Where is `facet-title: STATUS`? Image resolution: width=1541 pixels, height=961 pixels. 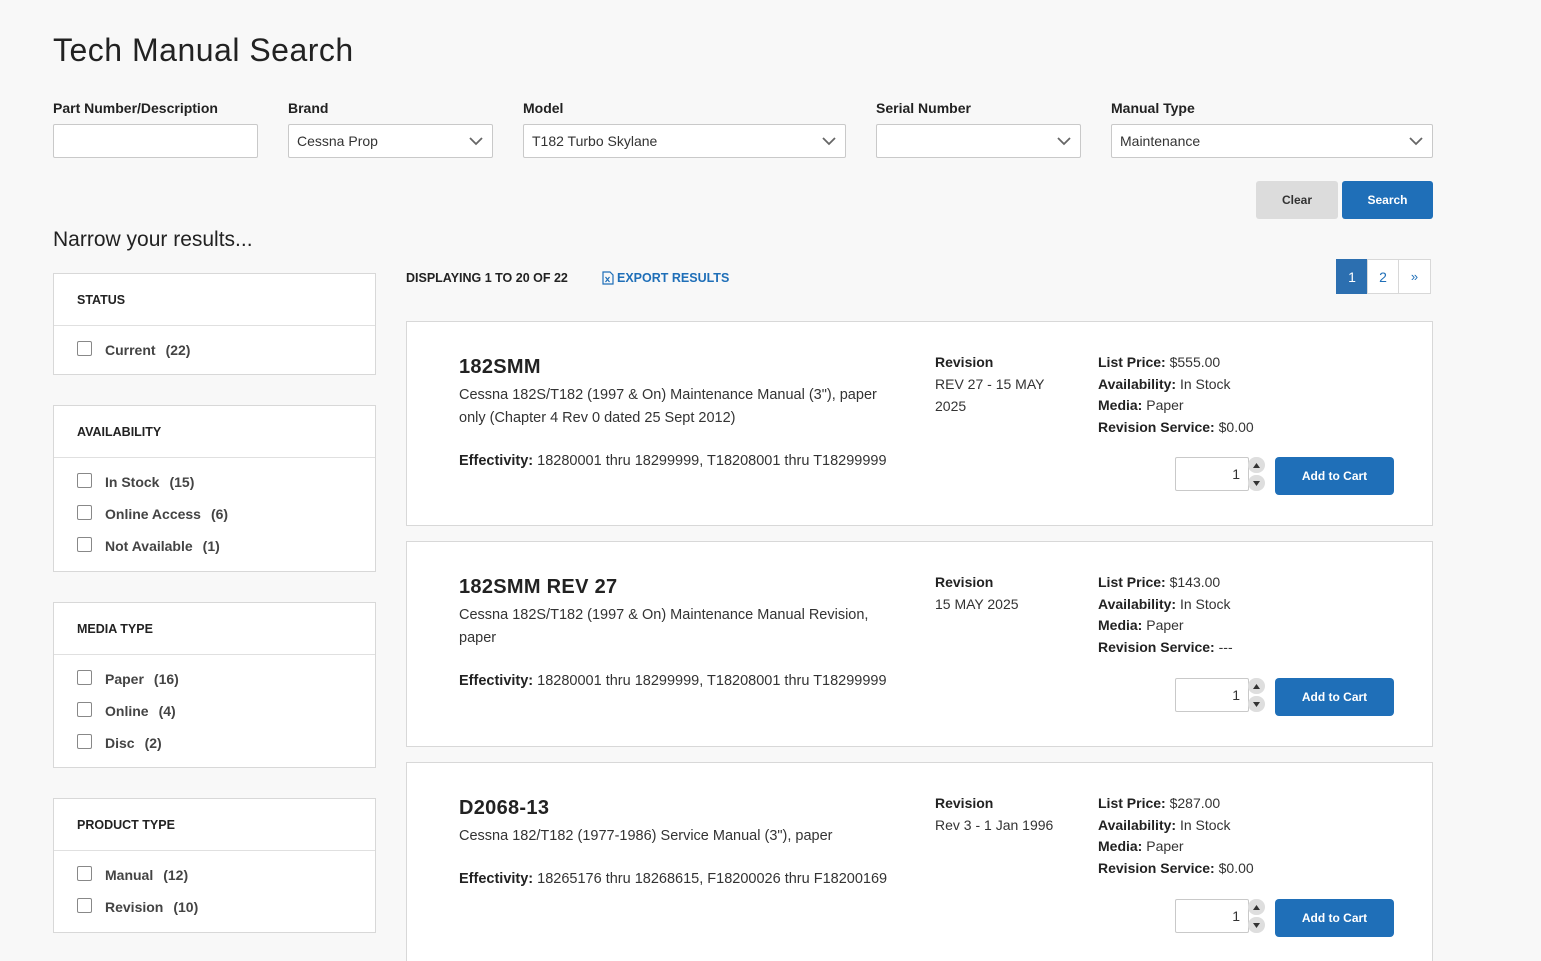 facet-title: STATUS is located at coordinates (214, 300).